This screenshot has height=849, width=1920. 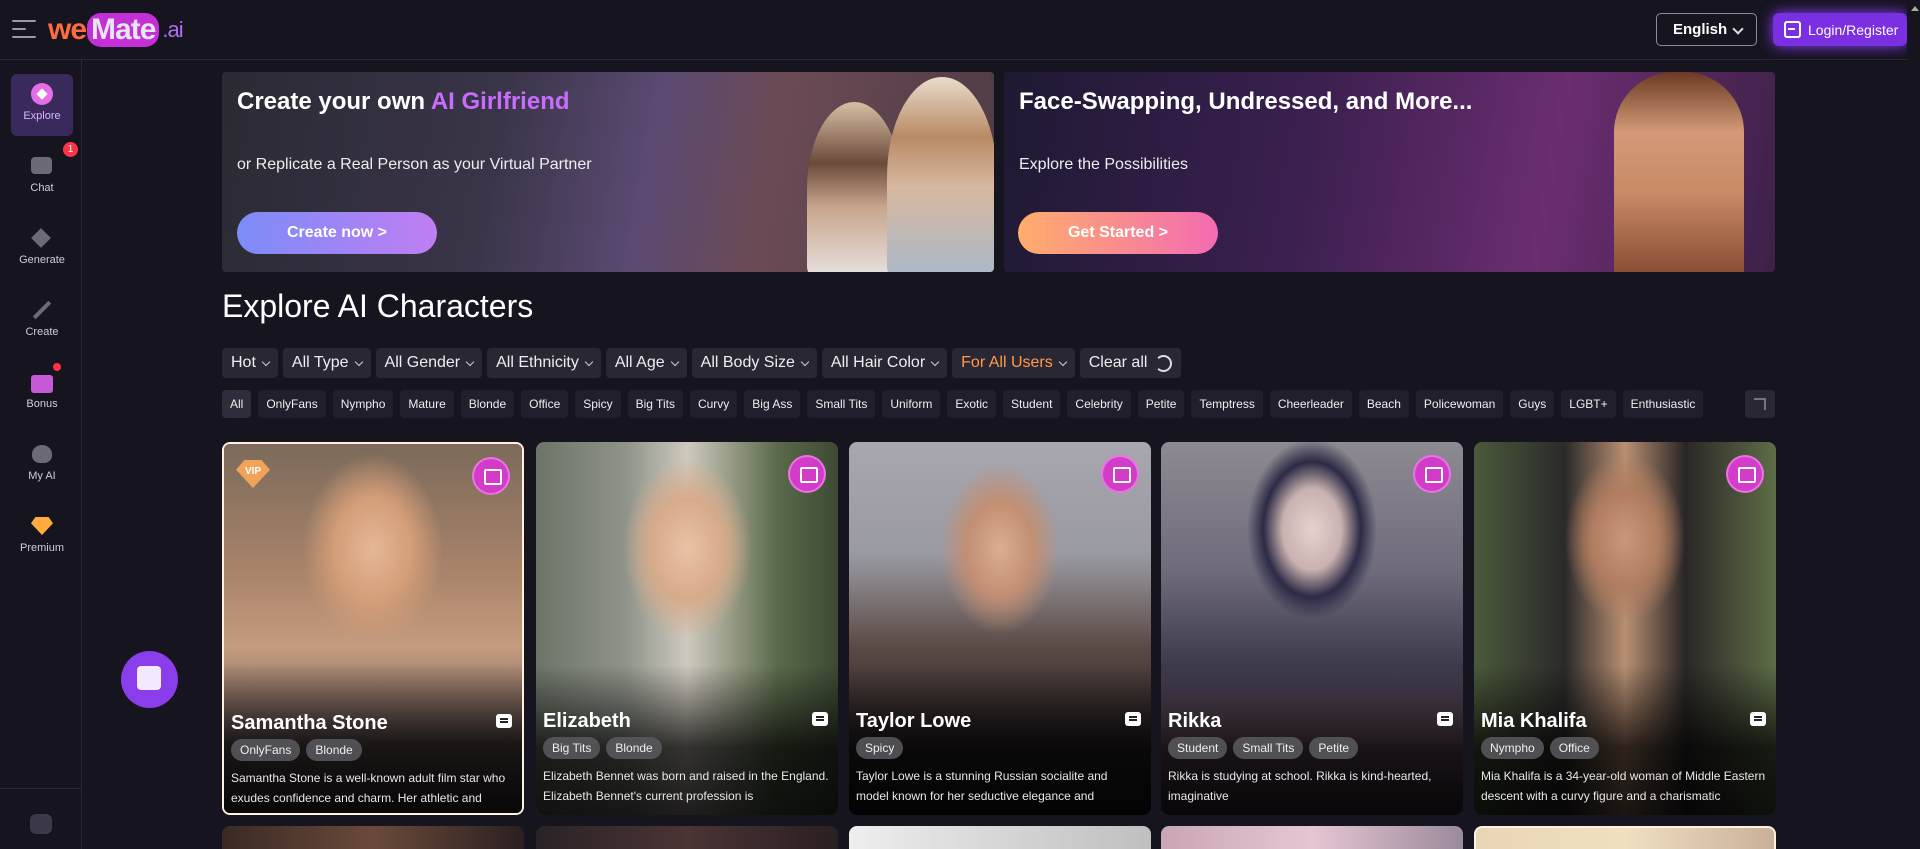 I want to click on tag-spicy: Spicy, so click(x=598, y=404).